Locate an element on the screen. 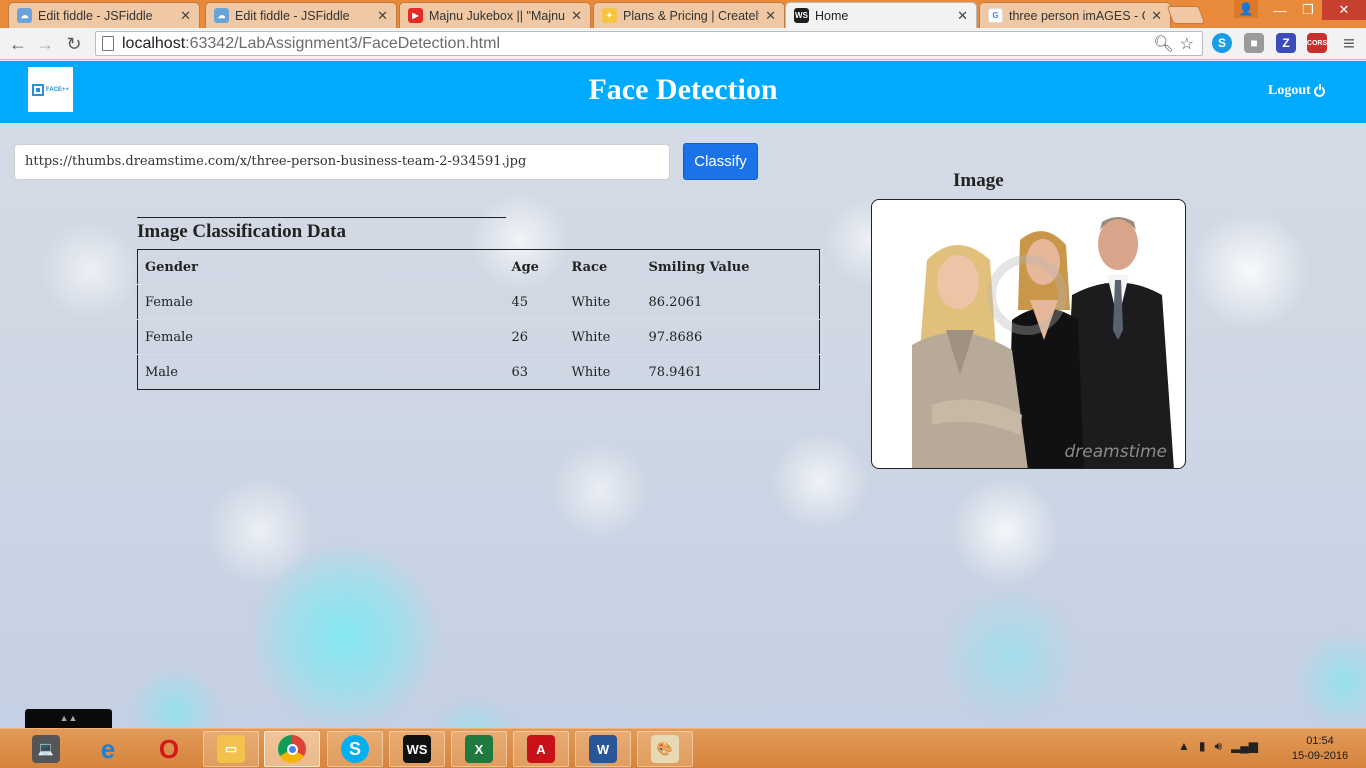 The height and width of the screenshot is (768, 1366). tab-jsfiddle-2: ☁ Edit fiddle - JSFiddle ✕ is located at coordinates (301, 15).